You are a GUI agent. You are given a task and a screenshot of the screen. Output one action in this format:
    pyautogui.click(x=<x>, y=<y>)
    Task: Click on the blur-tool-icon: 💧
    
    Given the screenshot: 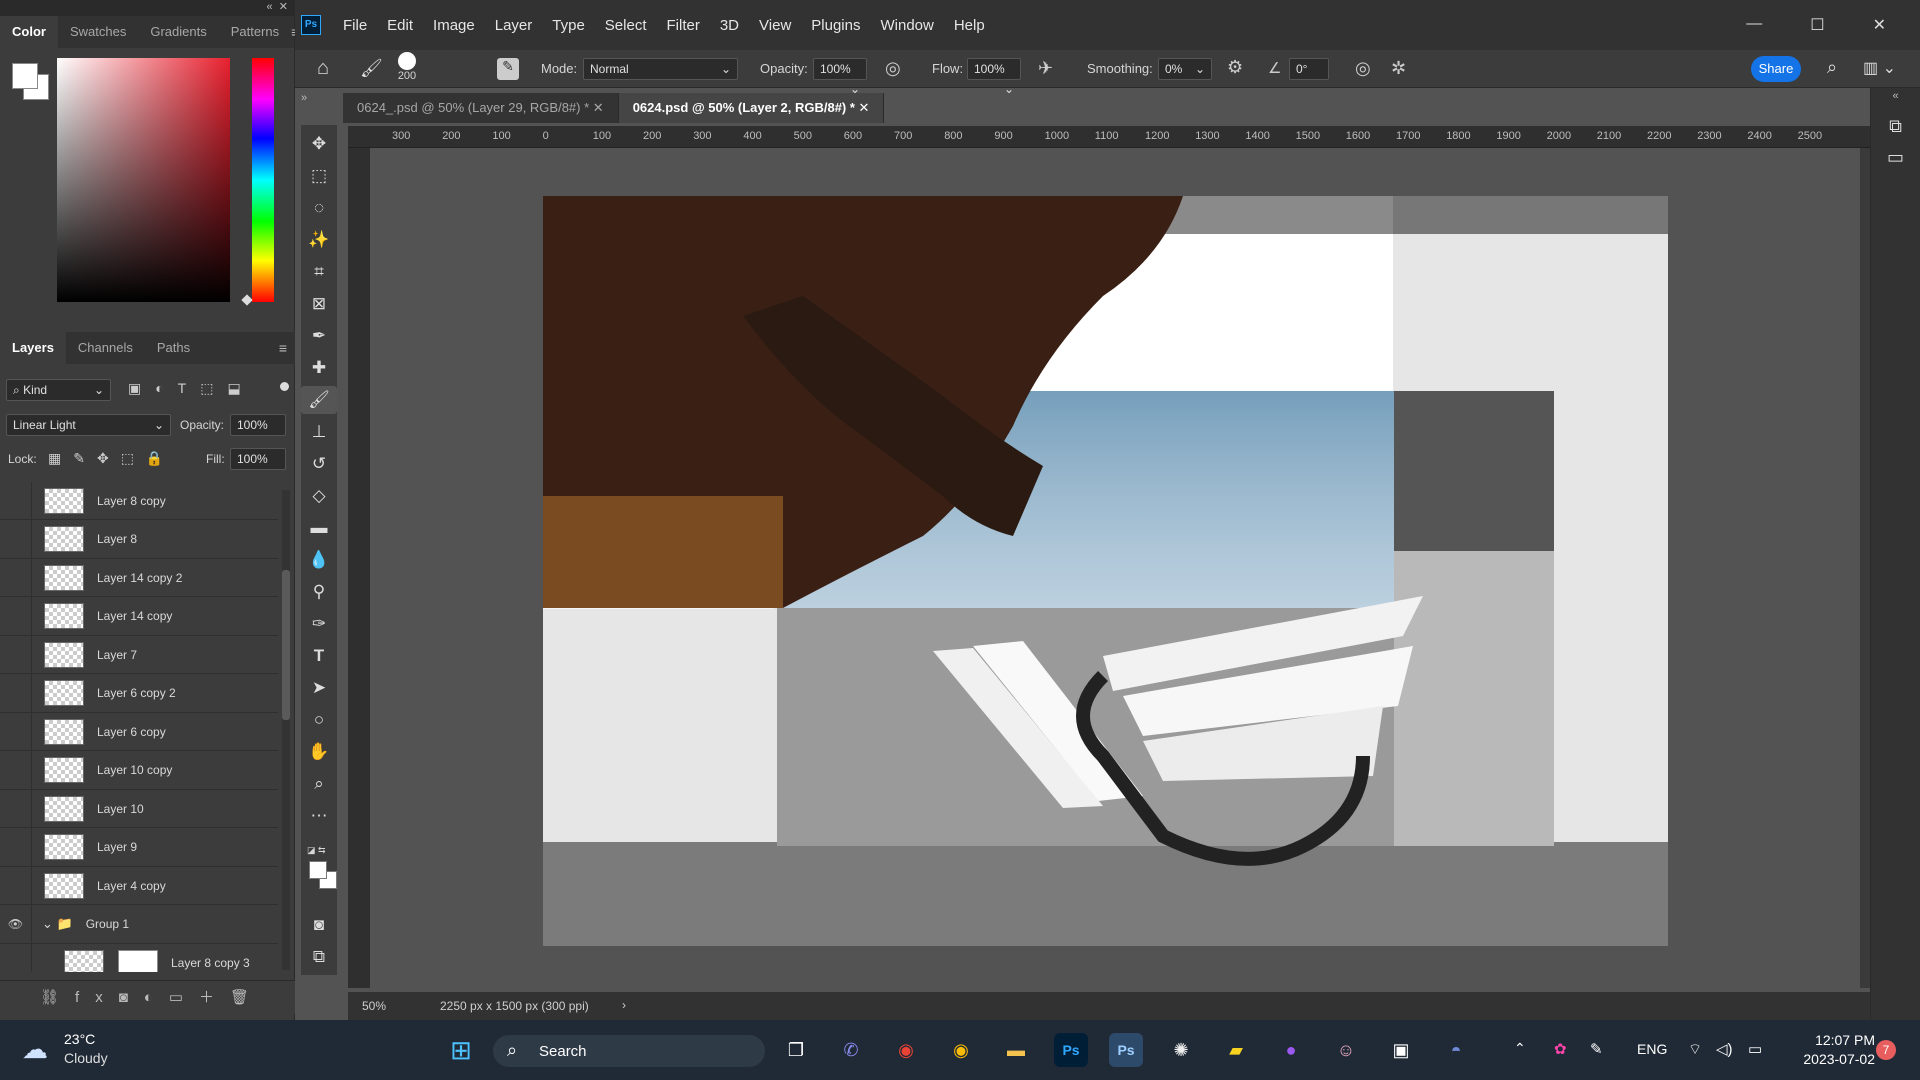 What is the action you would take?
    pyautogui.click(x=319, y=560)
    